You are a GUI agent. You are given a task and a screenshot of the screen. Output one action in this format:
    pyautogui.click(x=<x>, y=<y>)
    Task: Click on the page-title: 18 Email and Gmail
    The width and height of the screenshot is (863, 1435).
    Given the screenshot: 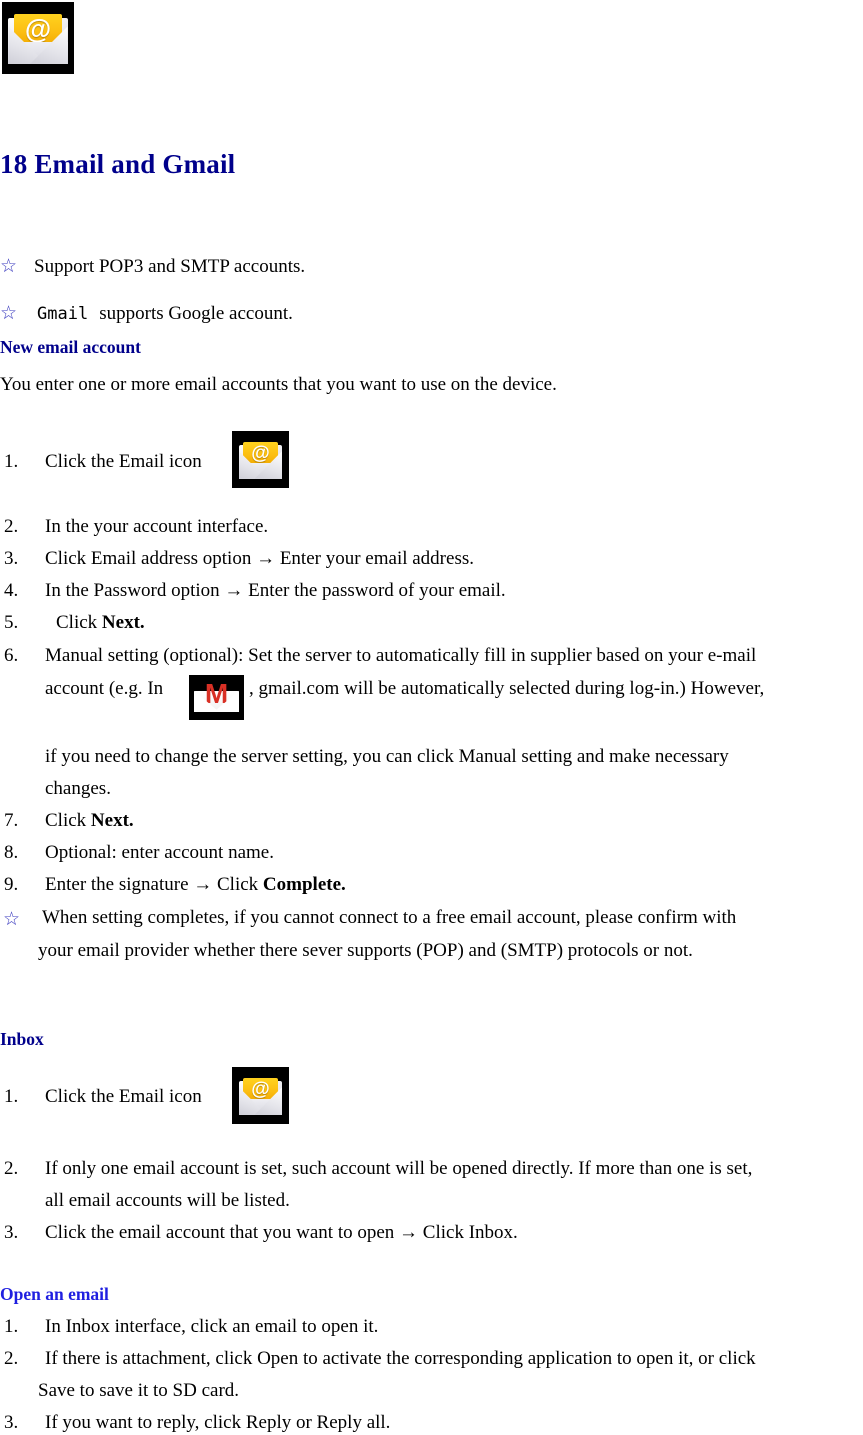 What is the action you would take?
    pyautogui.click(x=118, y=164)
    